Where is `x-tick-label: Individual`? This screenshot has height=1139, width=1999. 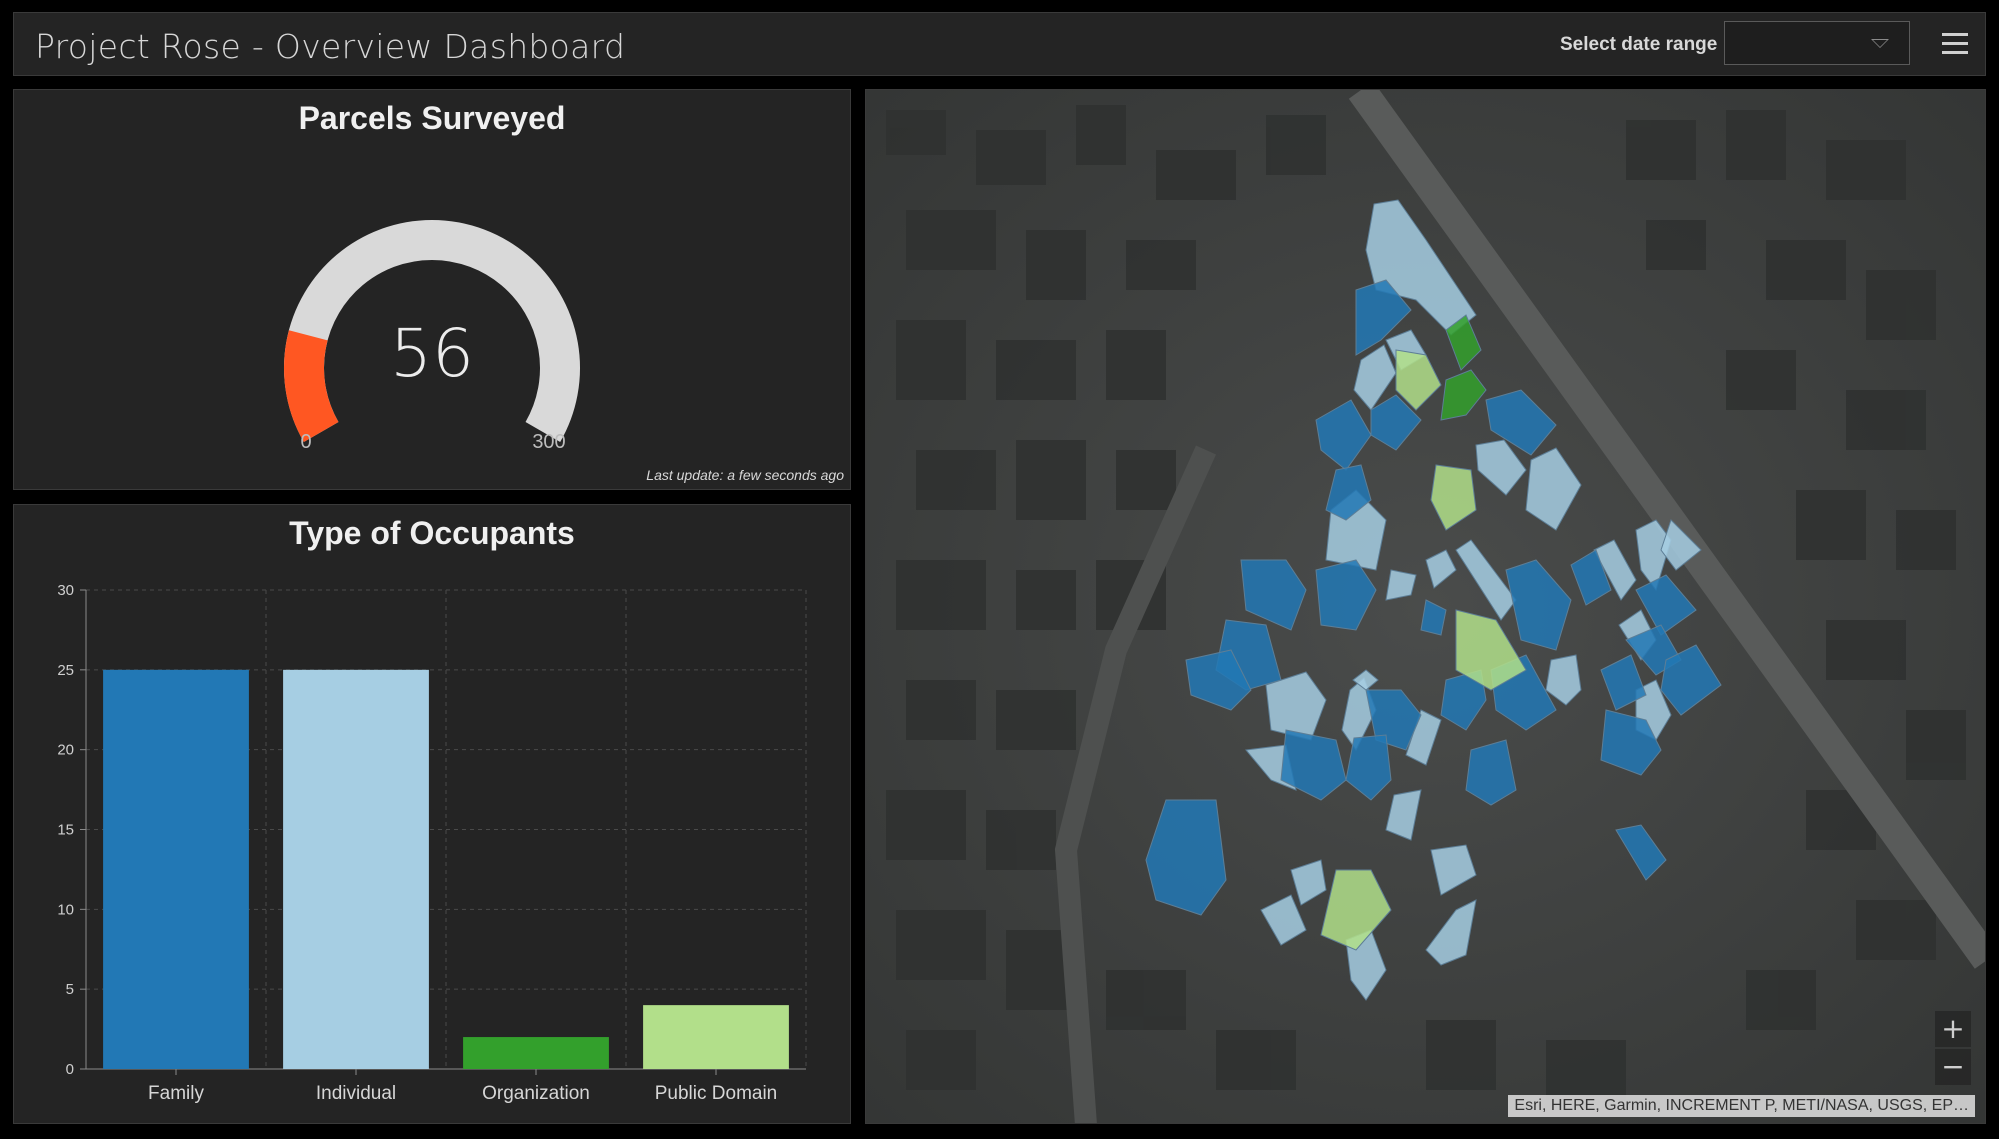
x-tick-label: Individual is located at coordinates (356, 1093).